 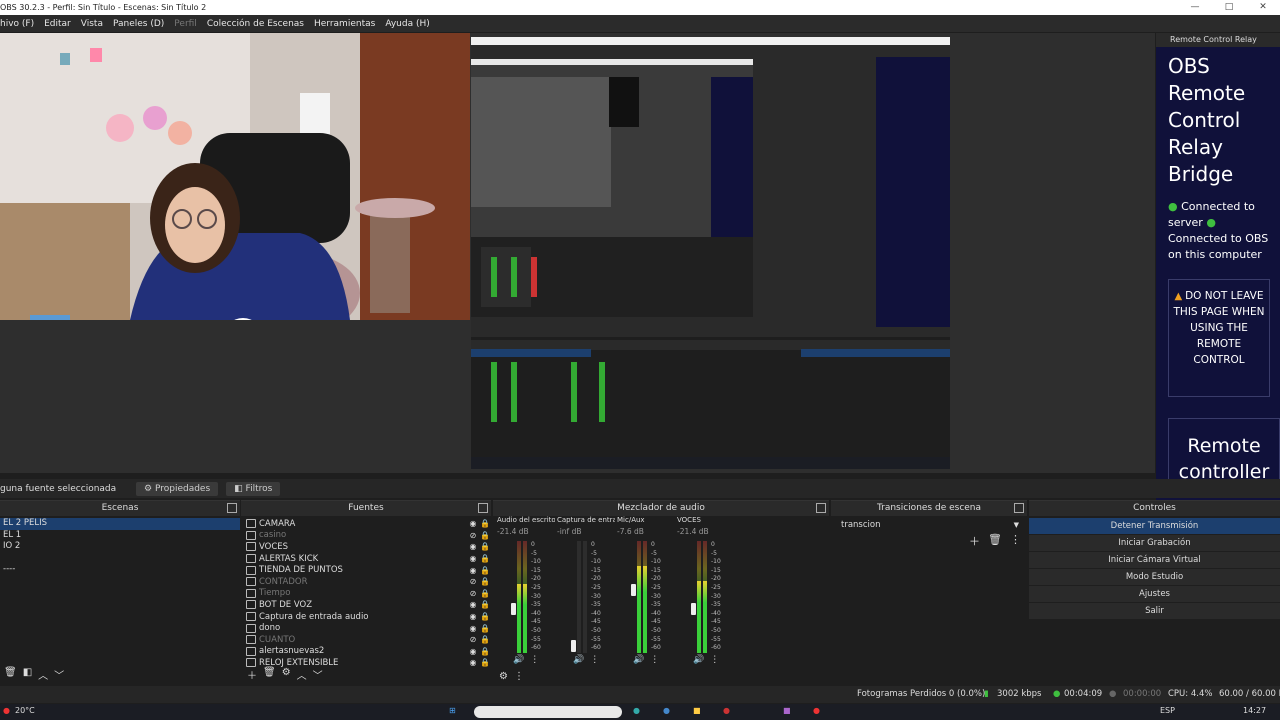 I want to click on menu-archivo: hivo (F), so click(x=19, y=24).